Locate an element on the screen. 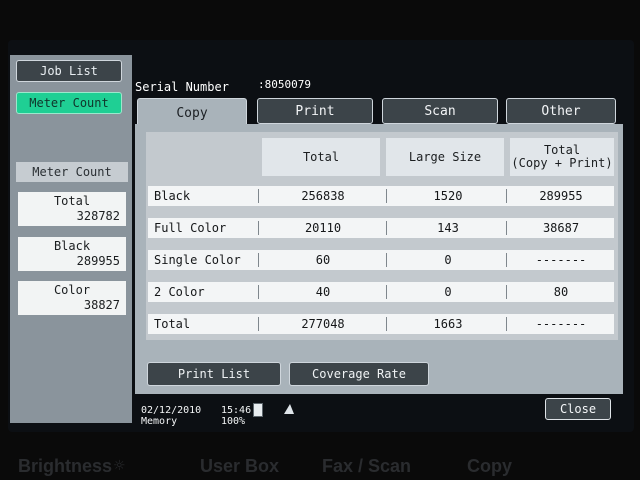 The height and width of the screenshot is (480, 640). row-label: Black is located at coordinates (172, 196).